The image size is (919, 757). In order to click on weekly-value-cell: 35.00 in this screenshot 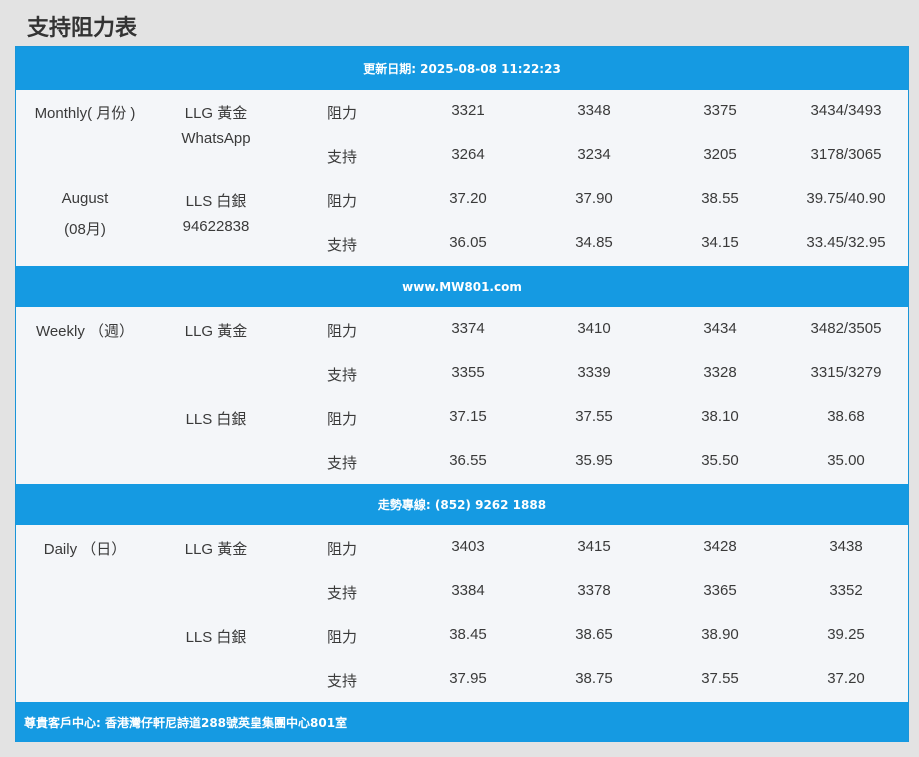, I will do `click(846, 460)`.